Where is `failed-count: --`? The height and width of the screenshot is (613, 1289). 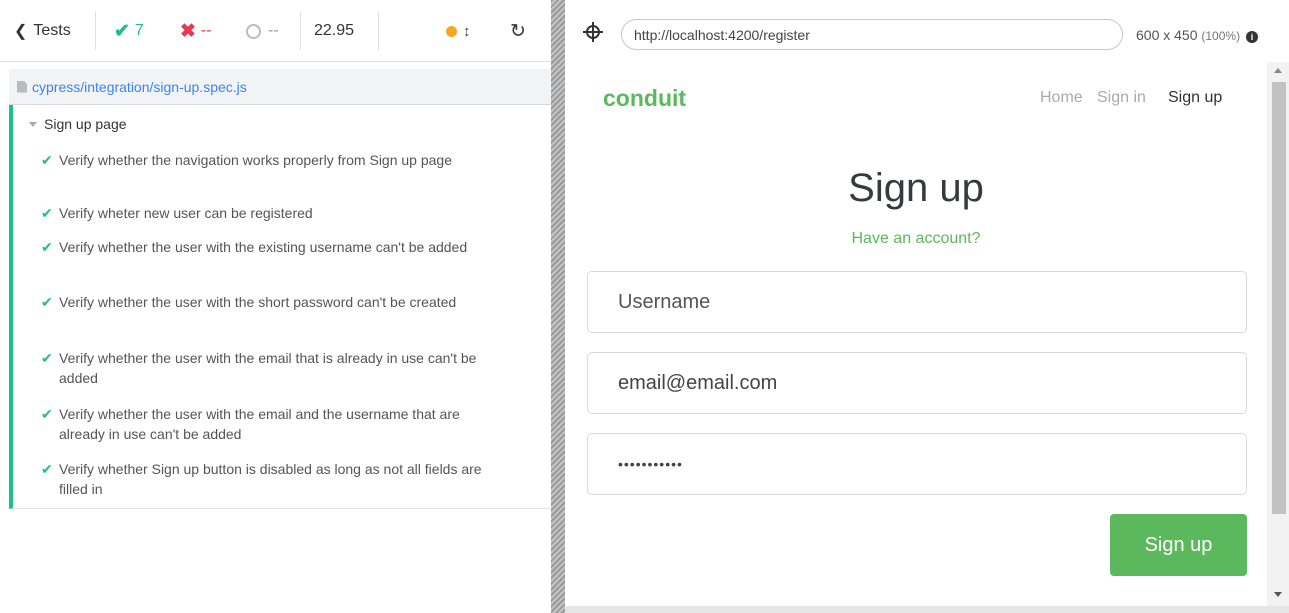
failed-count: -- is located at coordinates (206, 30).